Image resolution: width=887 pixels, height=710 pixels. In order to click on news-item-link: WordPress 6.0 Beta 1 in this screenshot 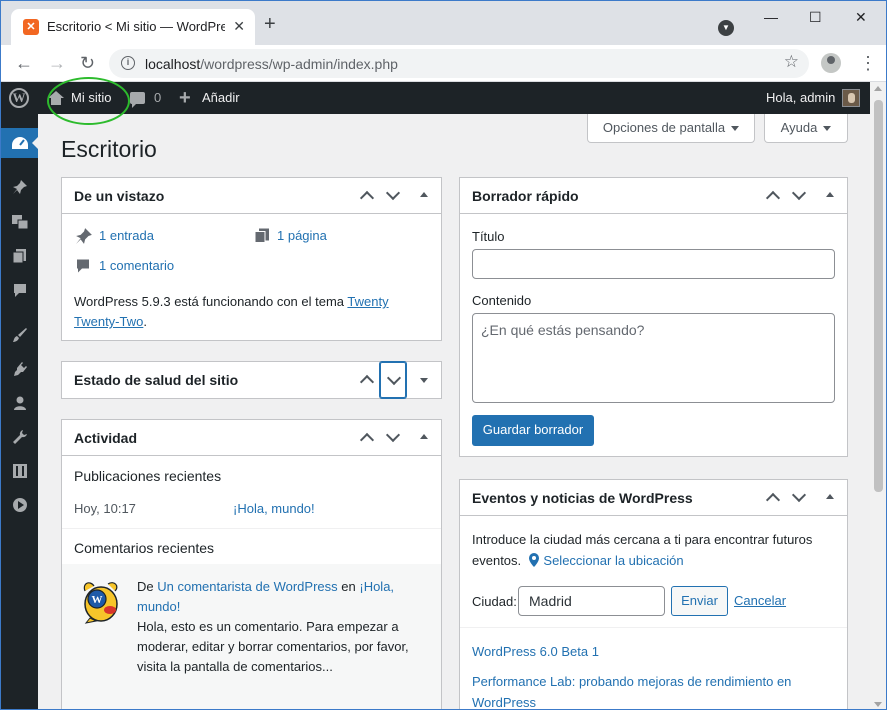, I will do `click(535, 651)`.